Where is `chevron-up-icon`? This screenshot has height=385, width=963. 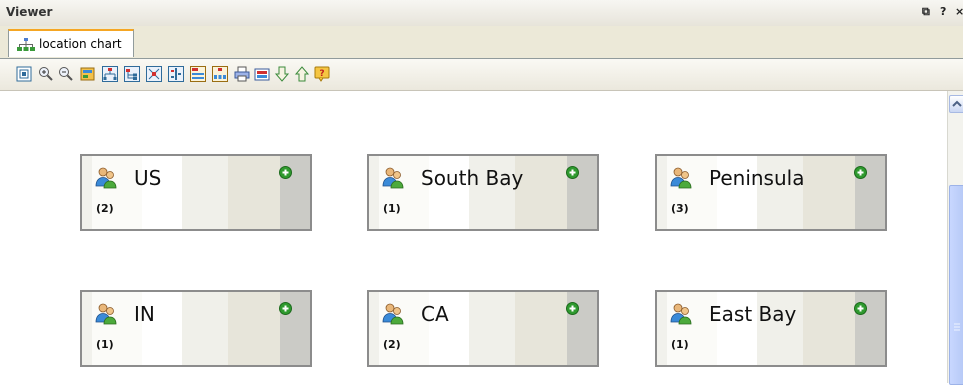 chevron-up-icon is located at coordinates (957, 103).